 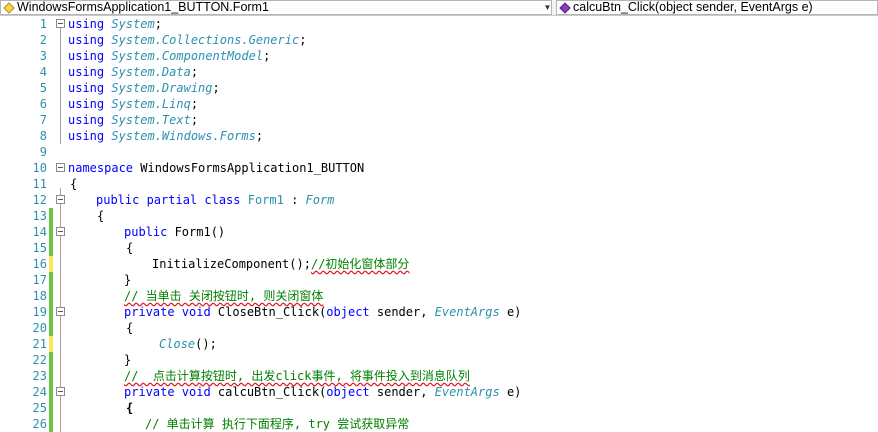 What do you see at coordinates (39, 248) in the screenshot?
I see `line-number: 15` at bounding box center [39, 248].